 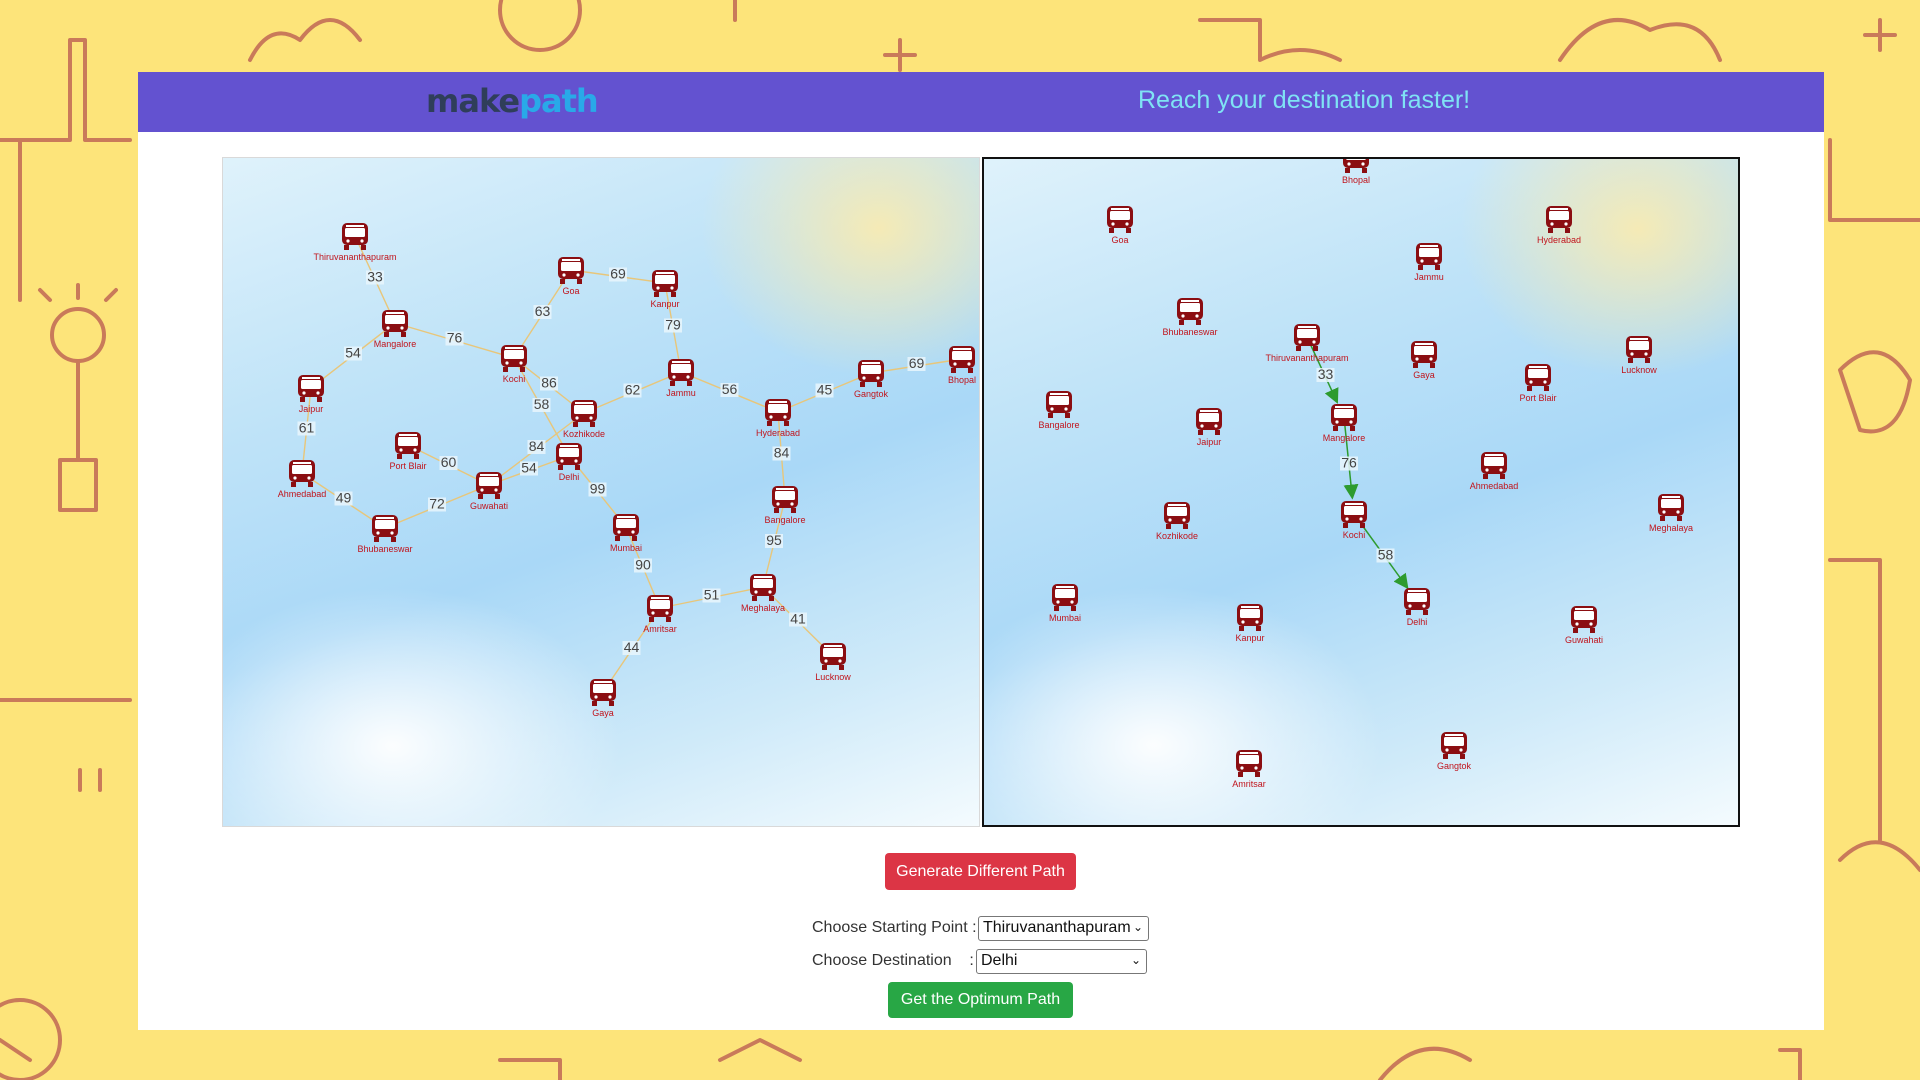 I want to click on city-label-gangtok: Gangtok, so click(x=871, y=394).